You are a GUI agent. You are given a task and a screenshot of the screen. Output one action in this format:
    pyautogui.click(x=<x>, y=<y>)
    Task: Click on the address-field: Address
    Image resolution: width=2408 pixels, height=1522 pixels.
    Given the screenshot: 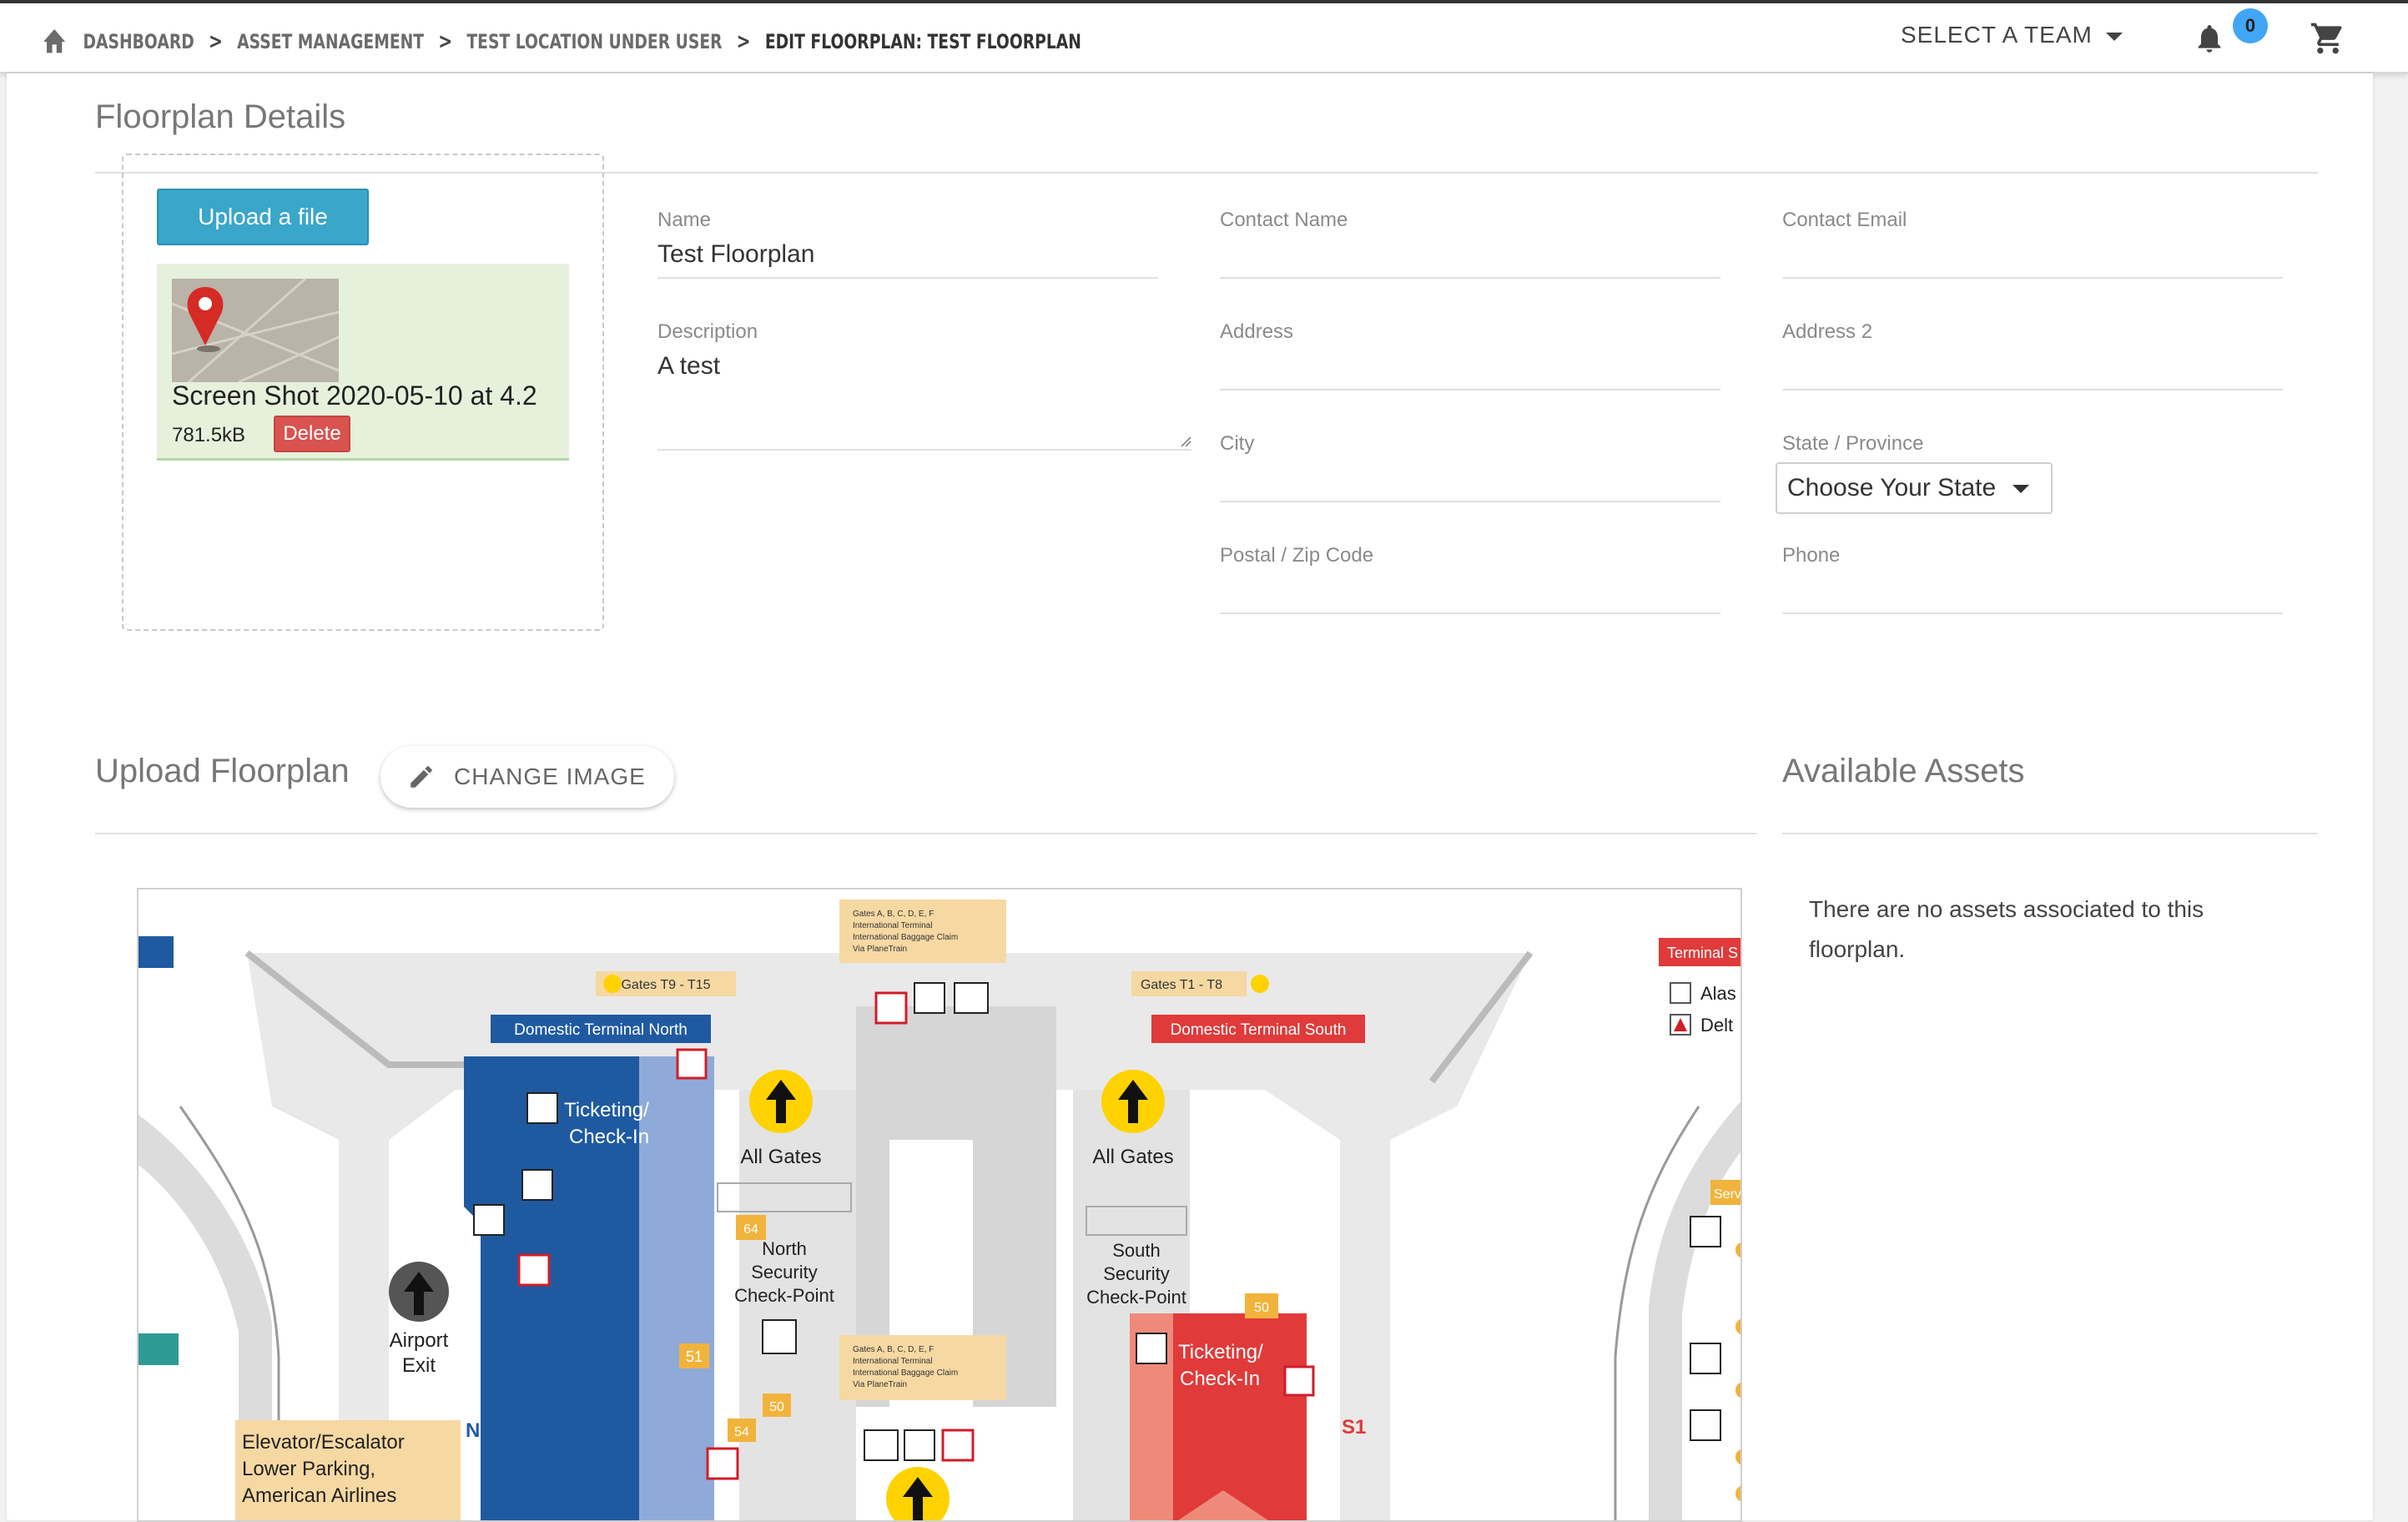 What is the action you would take?
    pyautogui.click(x=1470, y=355)
    